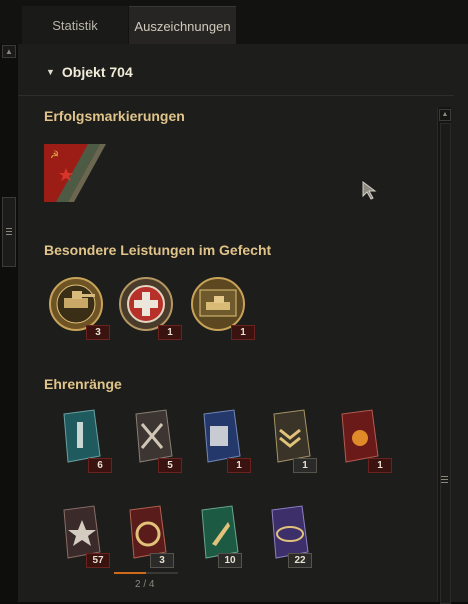  What do you see at coordinates (9, 323) in the screenshot?
I see `left-scrollbar` at bounding box center [9, 323].